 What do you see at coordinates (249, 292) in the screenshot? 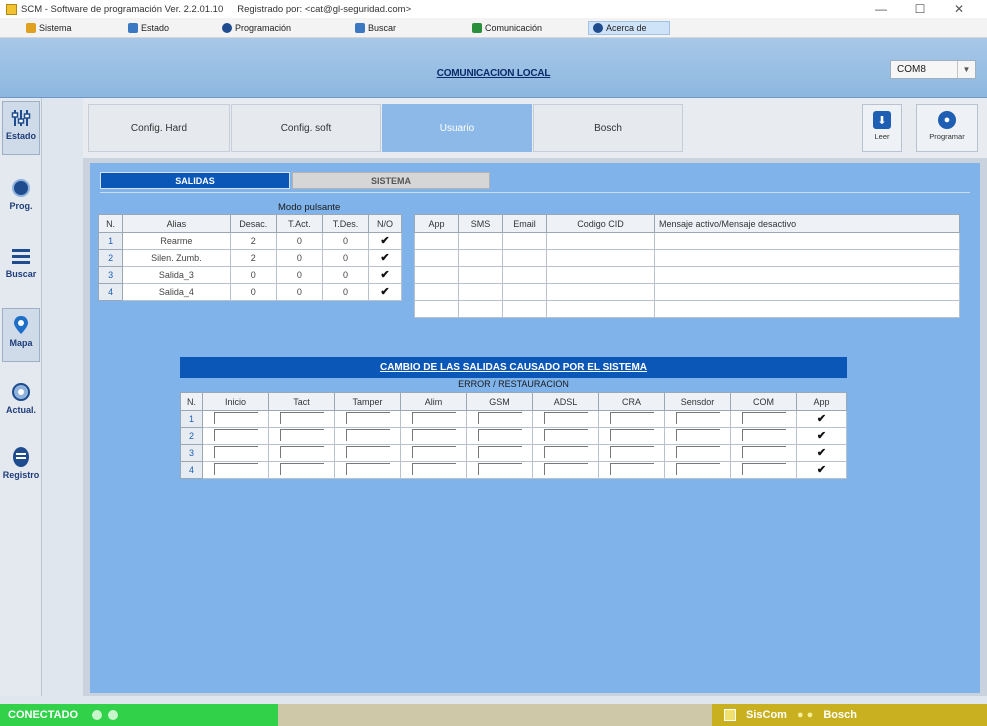
I see `table-row: 4 Salida_4 0 0 0 ✔` at bounding box center [249, 292].